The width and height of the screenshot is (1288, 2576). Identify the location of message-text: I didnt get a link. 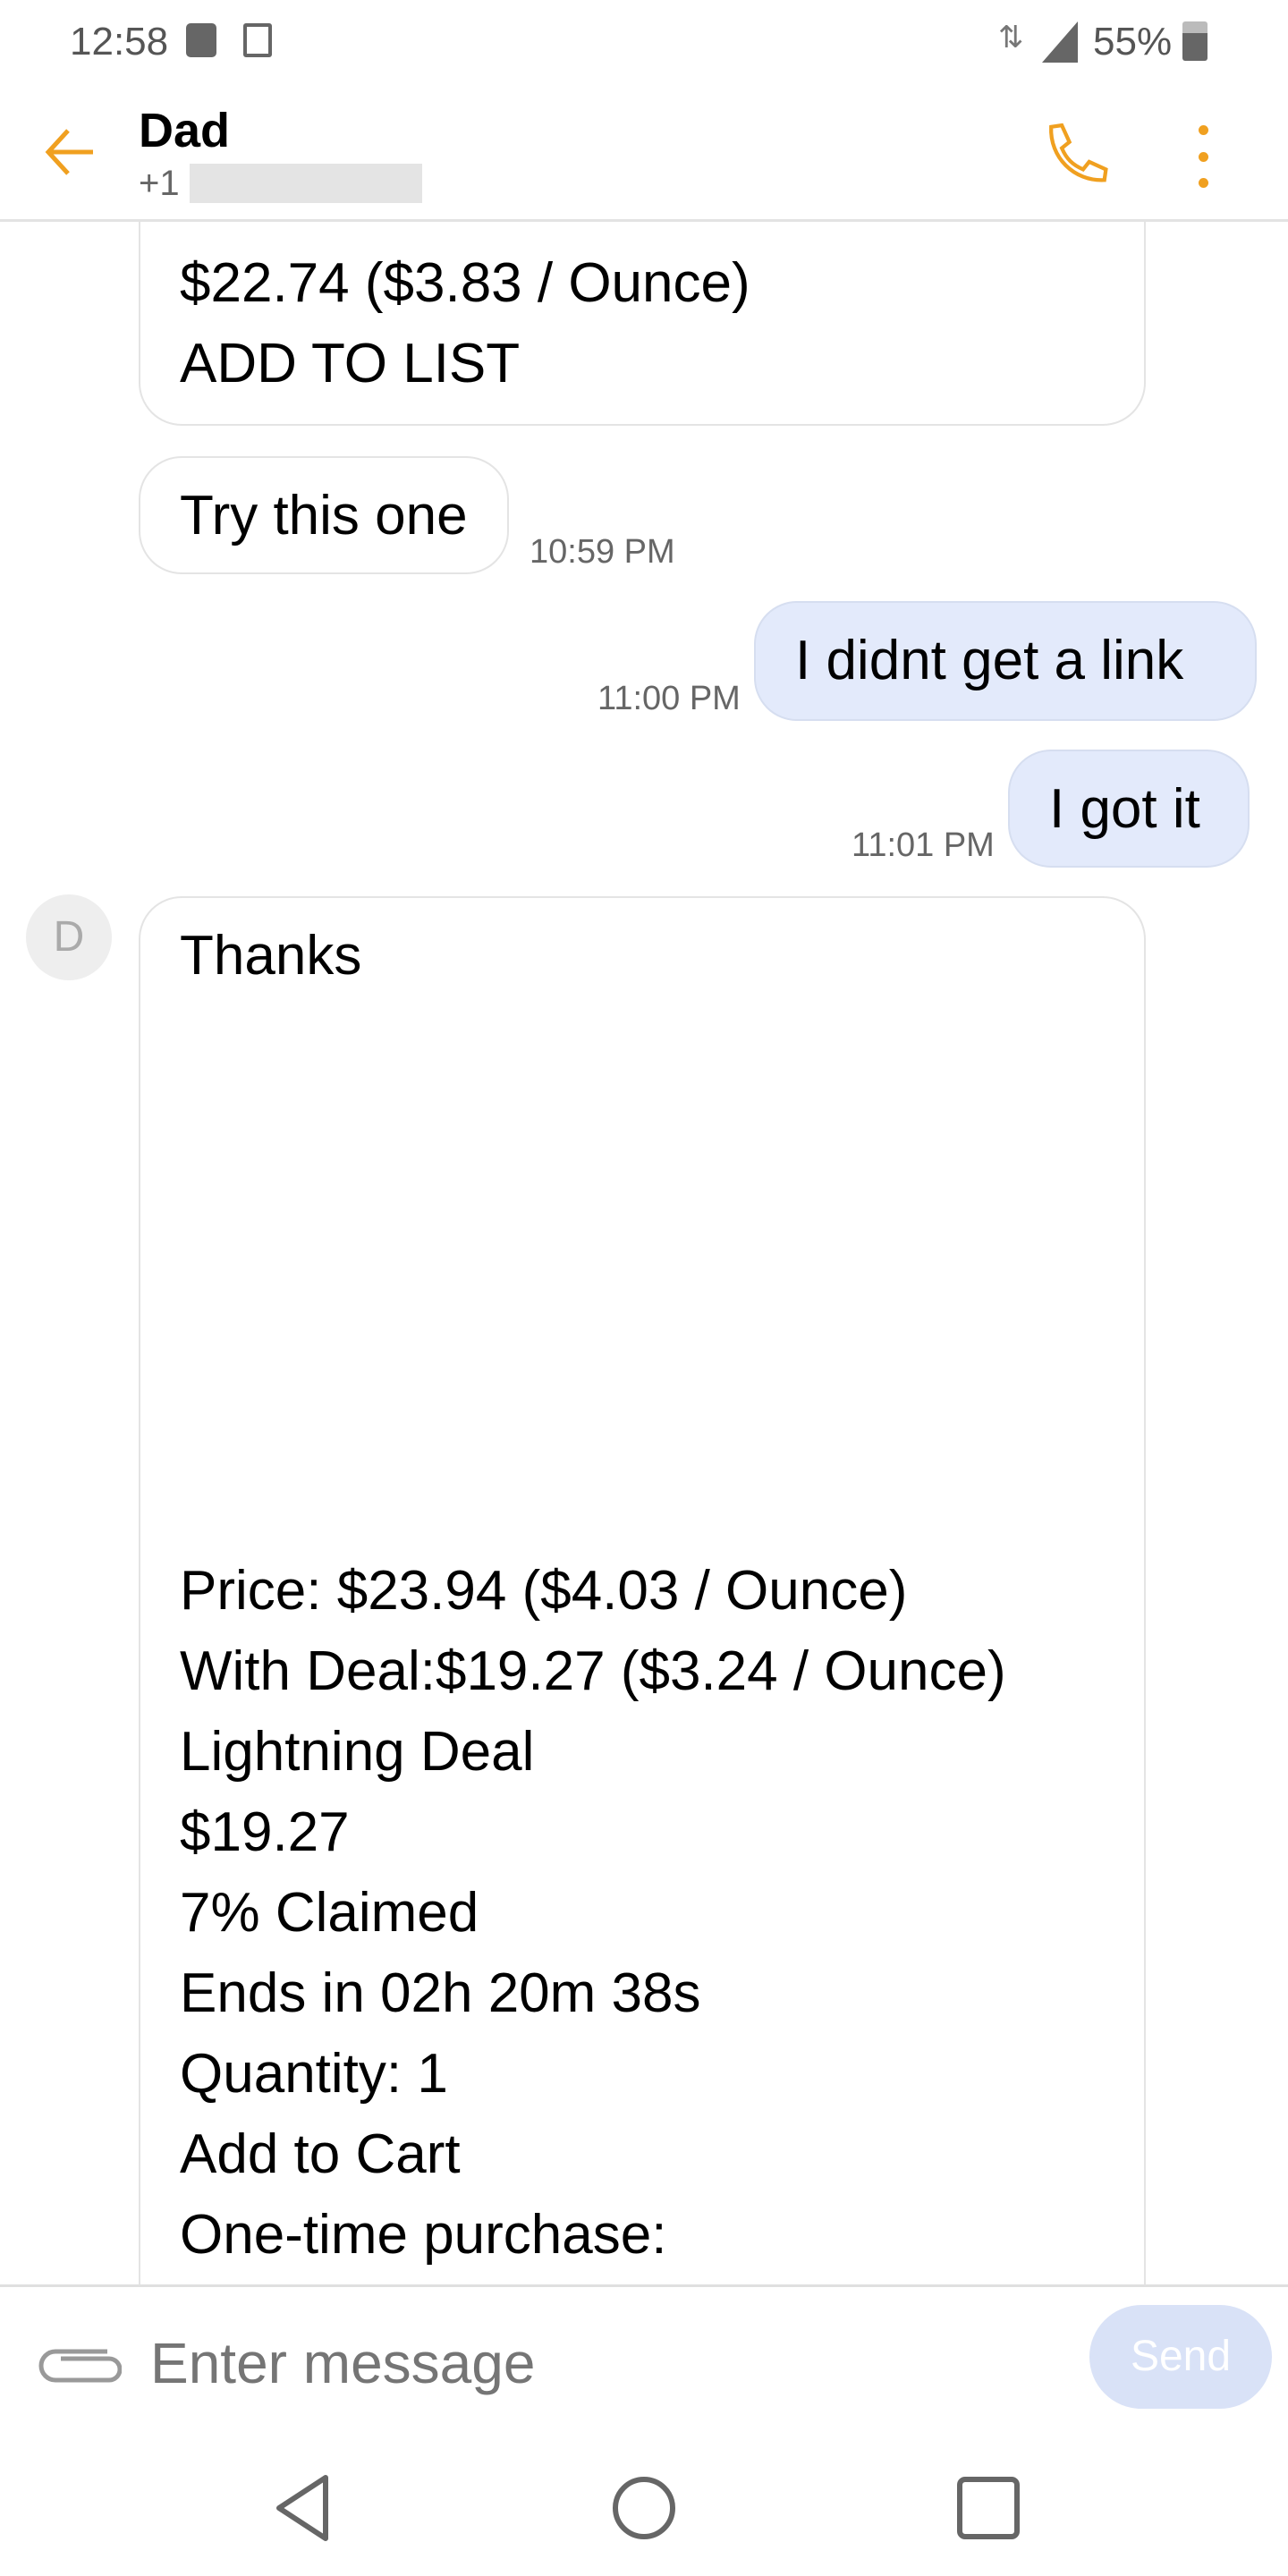
(989, 660).